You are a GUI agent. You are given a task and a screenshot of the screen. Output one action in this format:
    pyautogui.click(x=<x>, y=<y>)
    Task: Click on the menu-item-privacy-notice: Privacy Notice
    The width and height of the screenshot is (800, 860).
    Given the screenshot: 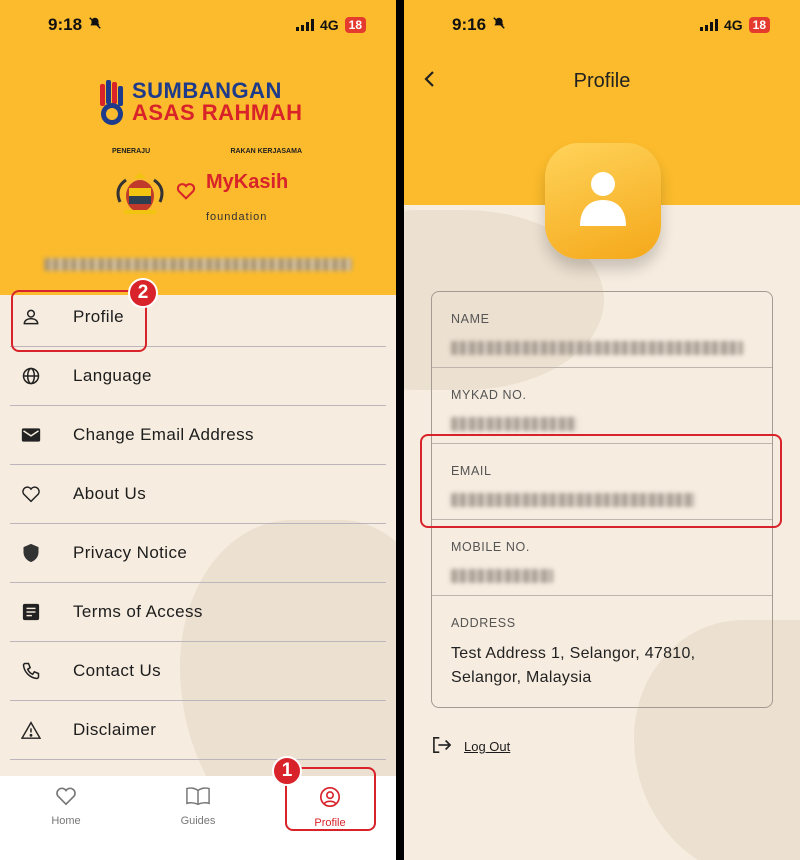 What is the action you would take?
    pyautogui.click(x=198, y=553)
    